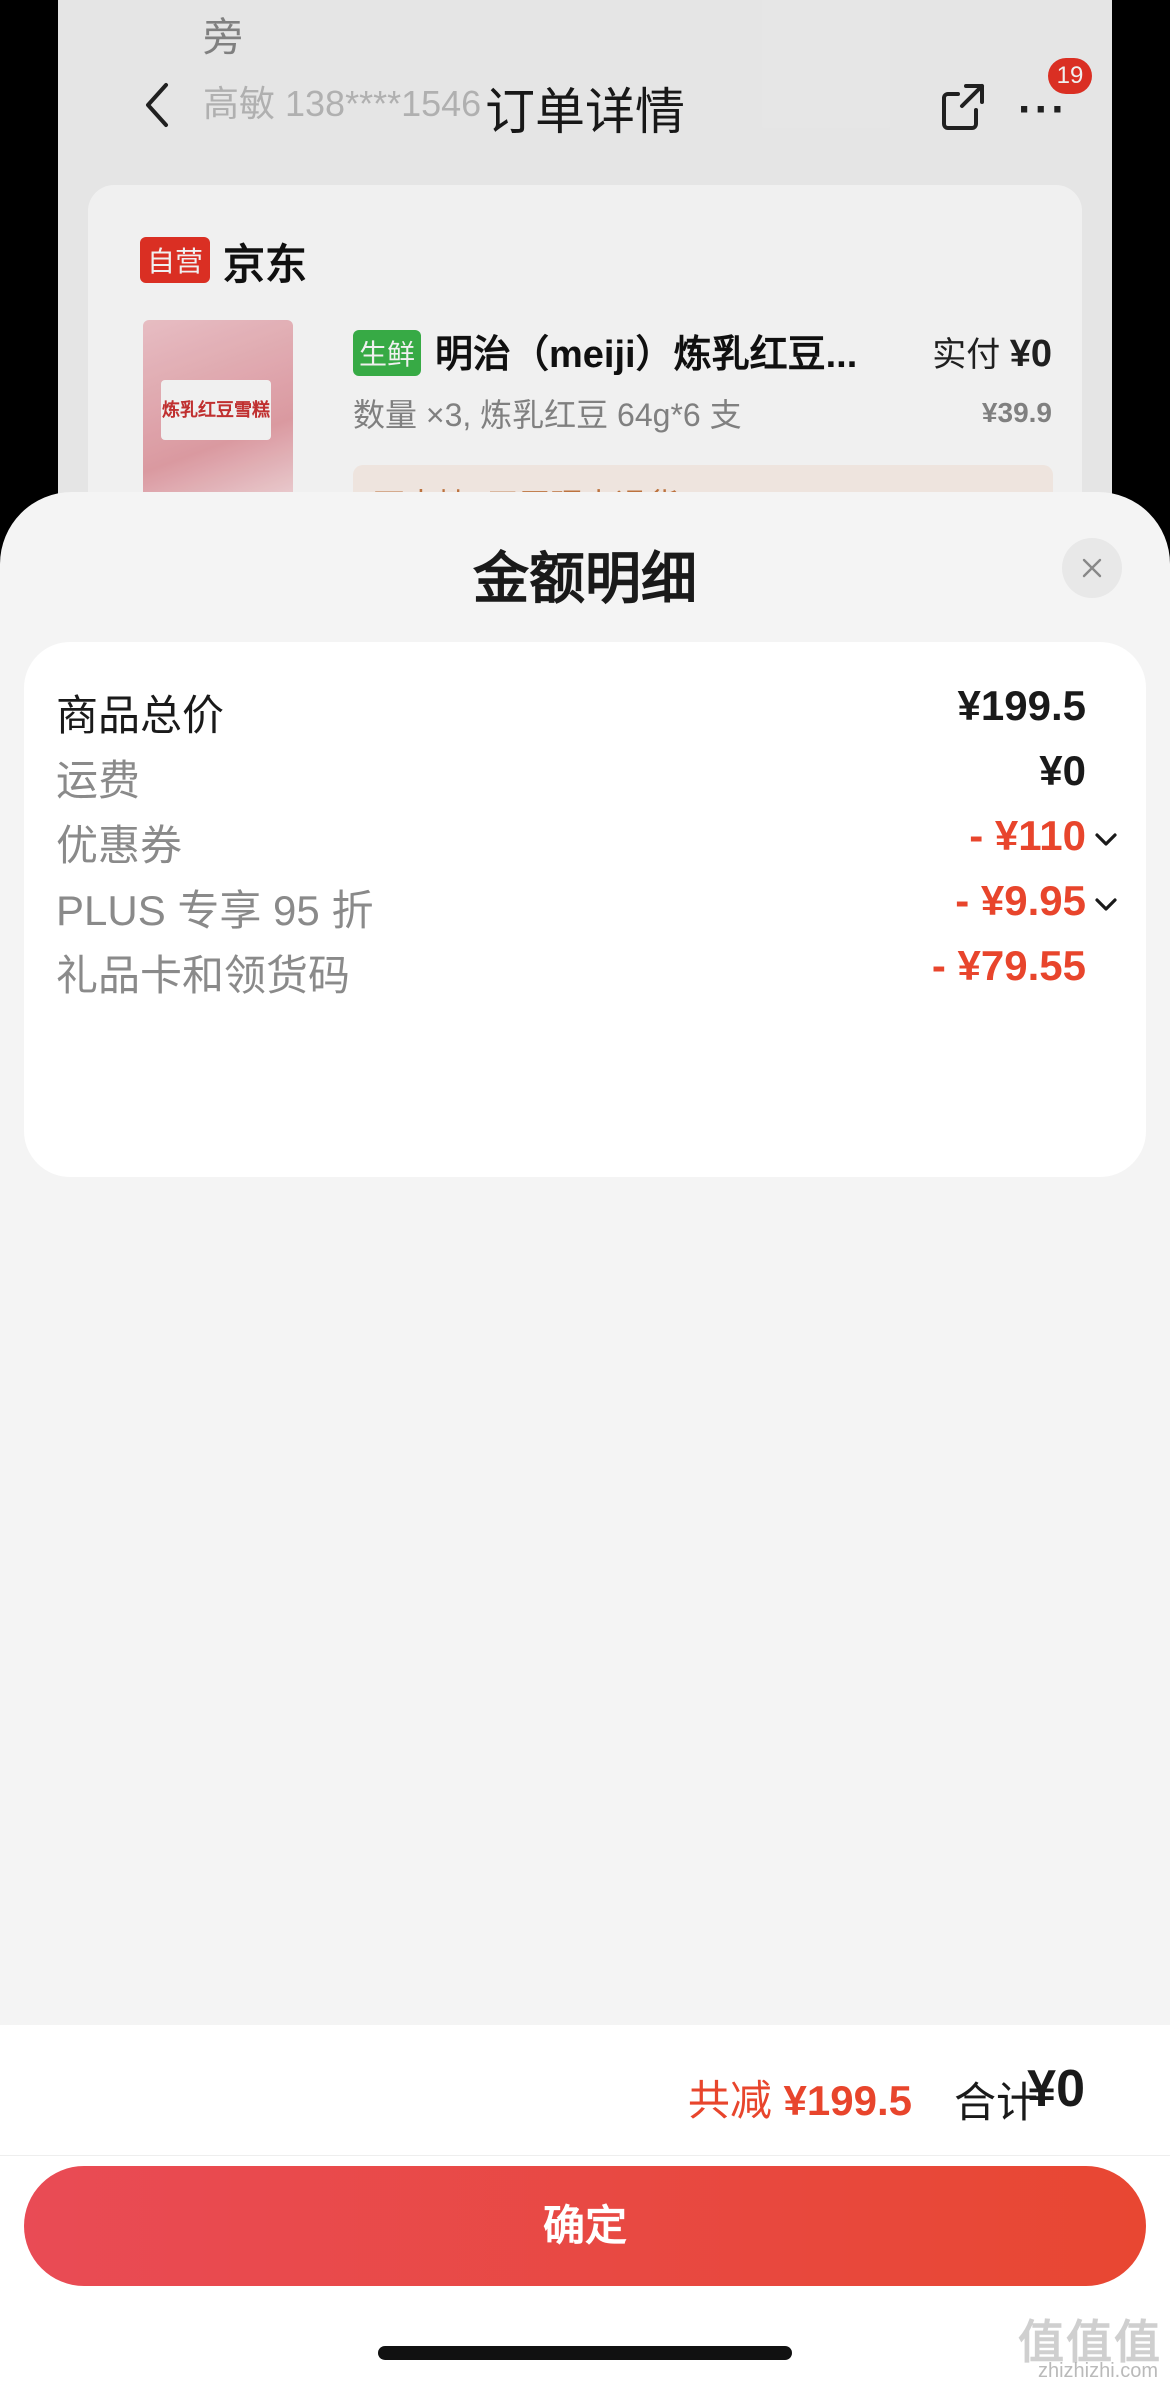 Image resolution: width=1170 pixels, height=2391 pixels. Describe the element at coordinates (847, 2100) in the screenshot. I see `reduction-value: ¥199.5` at that location.